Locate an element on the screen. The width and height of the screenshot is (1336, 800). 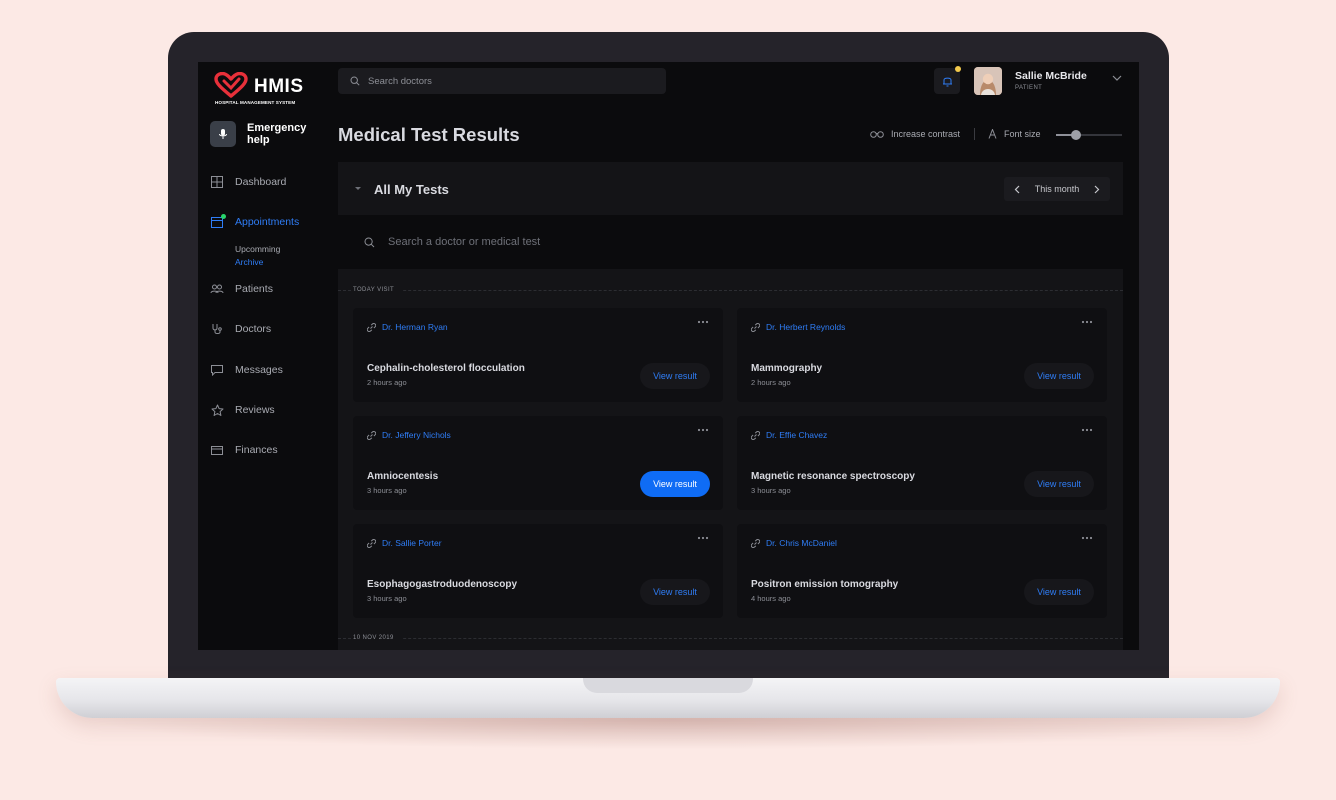
test-time: 4 hours ago is located at coordinates (771, 598).